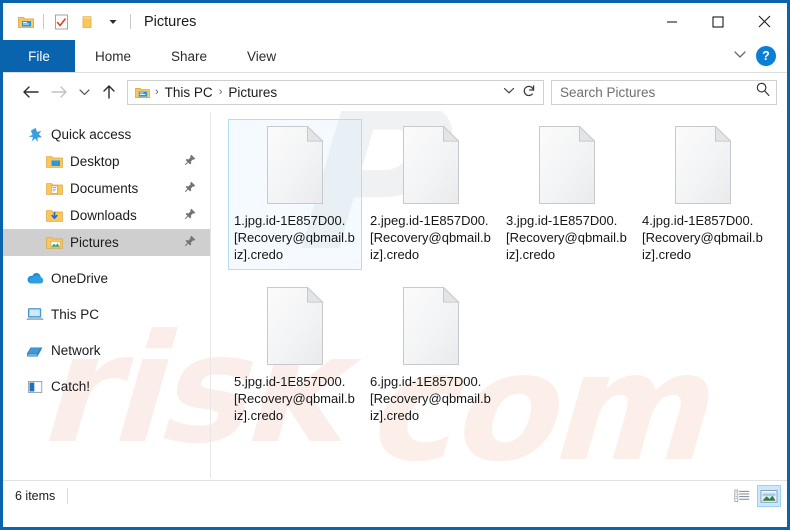 The height and width of the screenshot is (530, 790). Describe the element at coordinates (68, 496) in the screenshot. I see `status-divider` at that location.